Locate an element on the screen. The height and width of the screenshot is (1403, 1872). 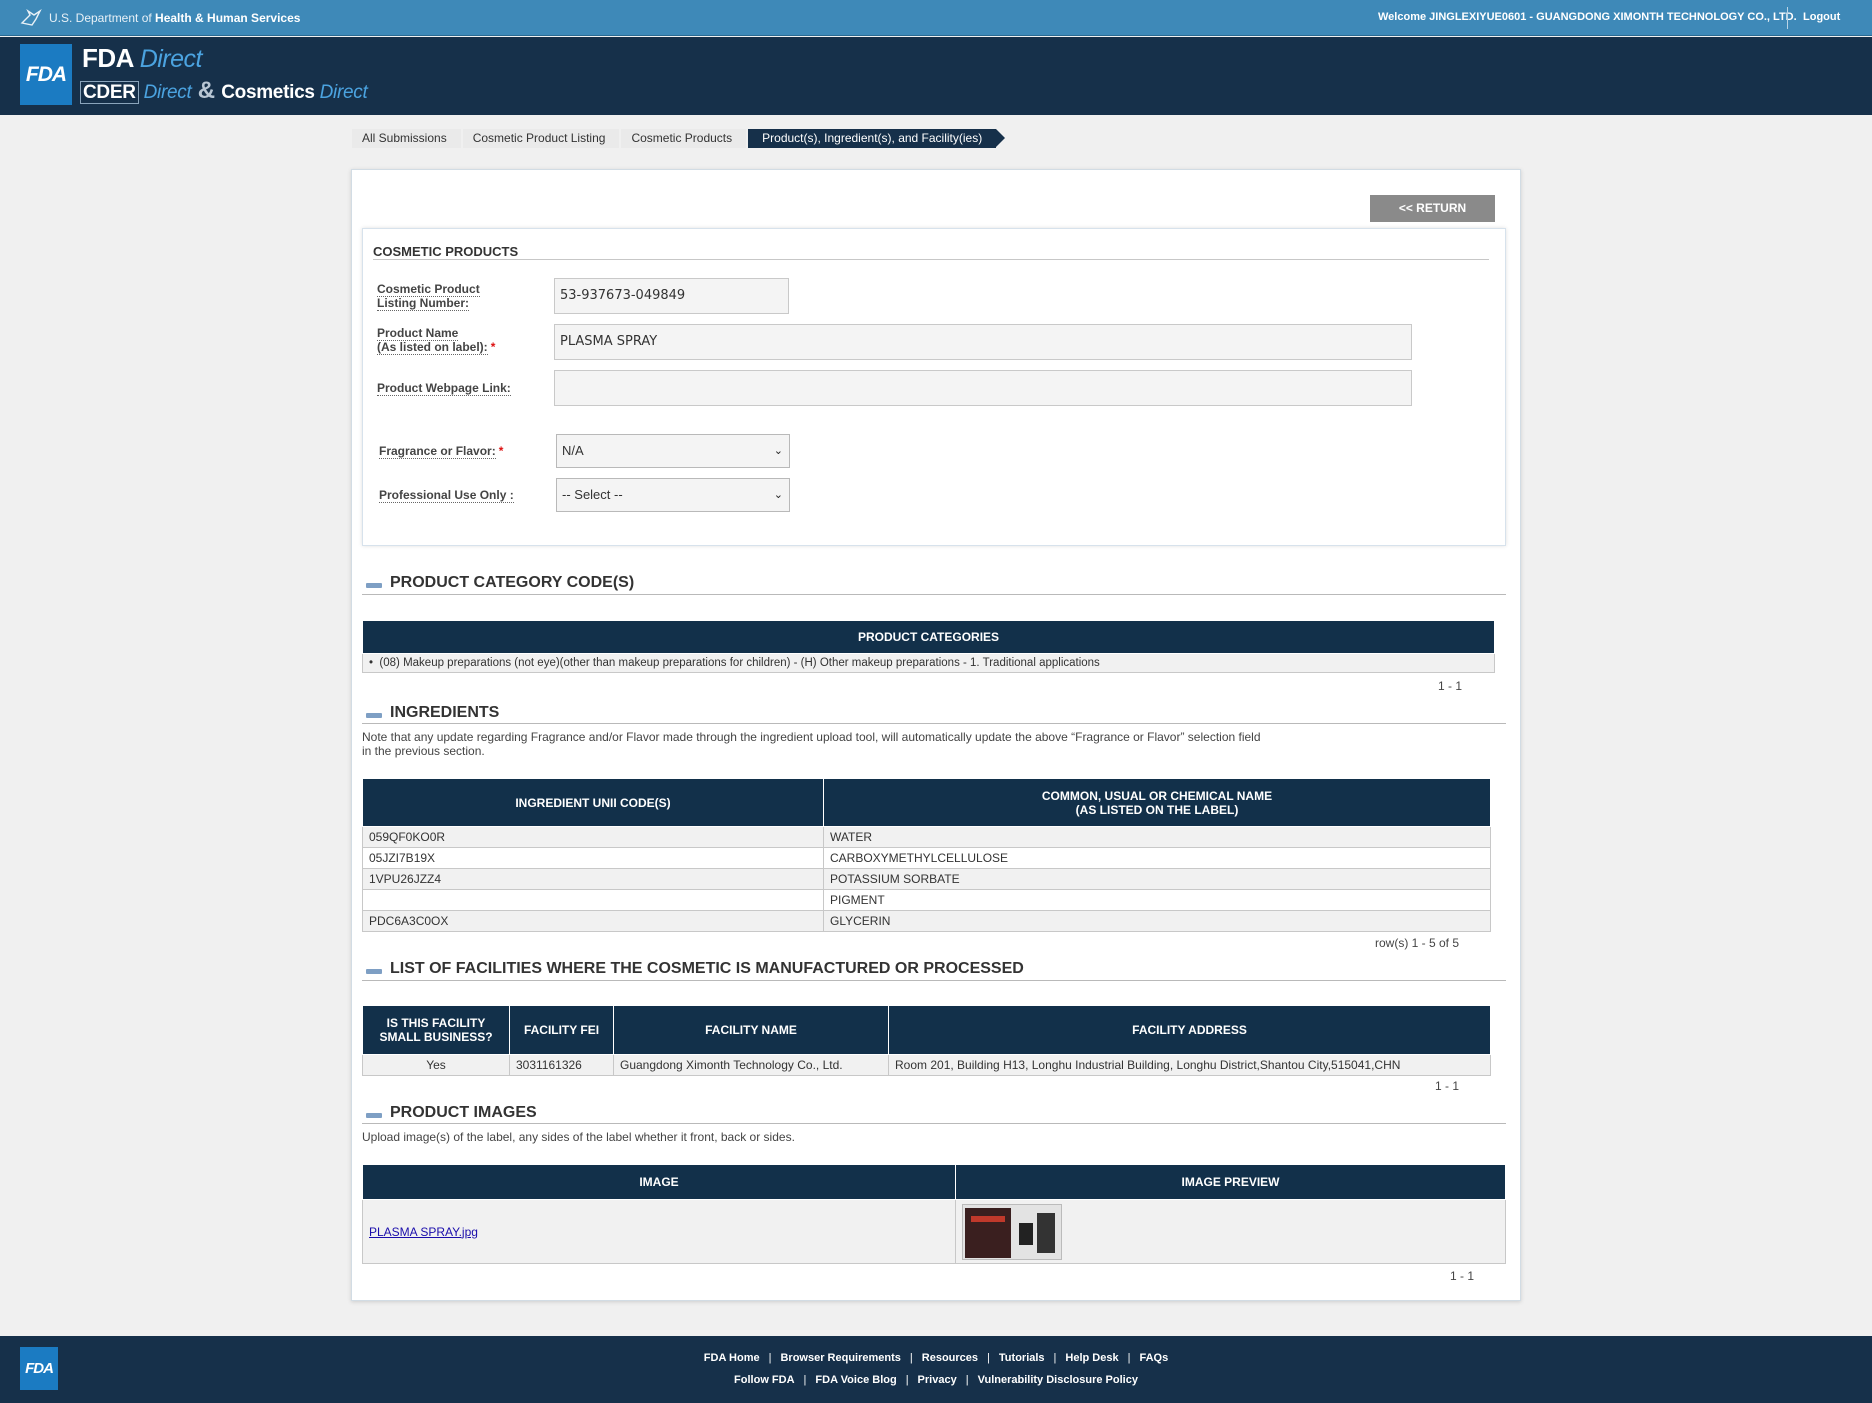
fragrance-select: N/A ⌄ is located at coordinates (673, 451).